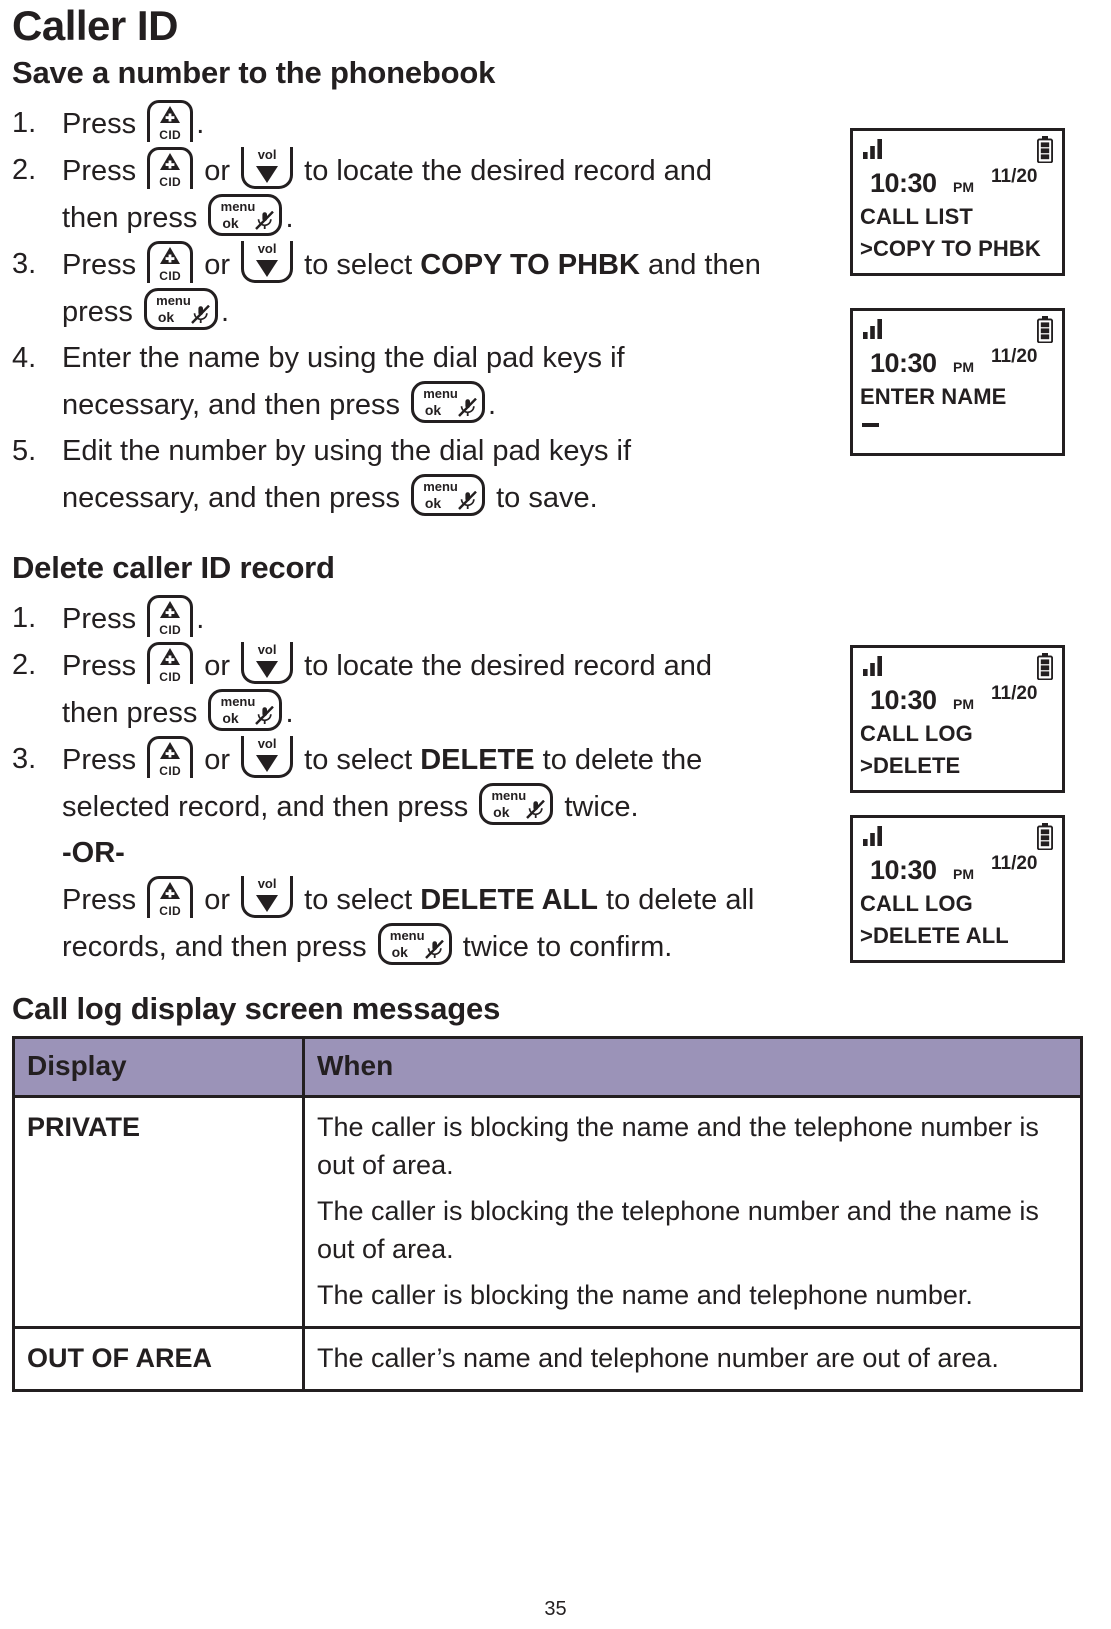 Image resolution: width=1111 pixels, height=1629 pixels. I want to click on lcd-screen-call-list-copy: 10:30 PM 11/20 CALL LIST >COPY TO PHBK, so click(957, 202).